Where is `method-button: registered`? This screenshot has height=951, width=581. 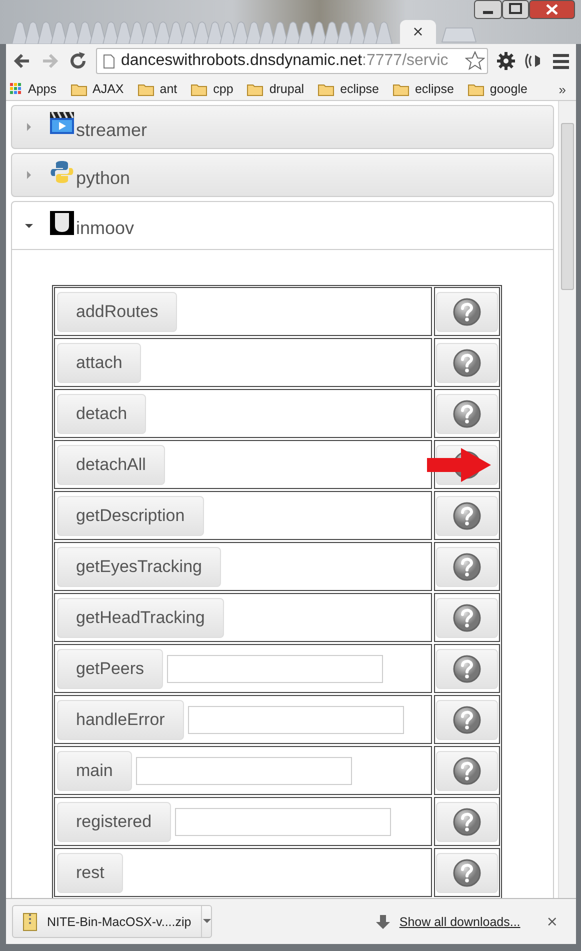
method-button: registered is located at coordinates (114, 822).